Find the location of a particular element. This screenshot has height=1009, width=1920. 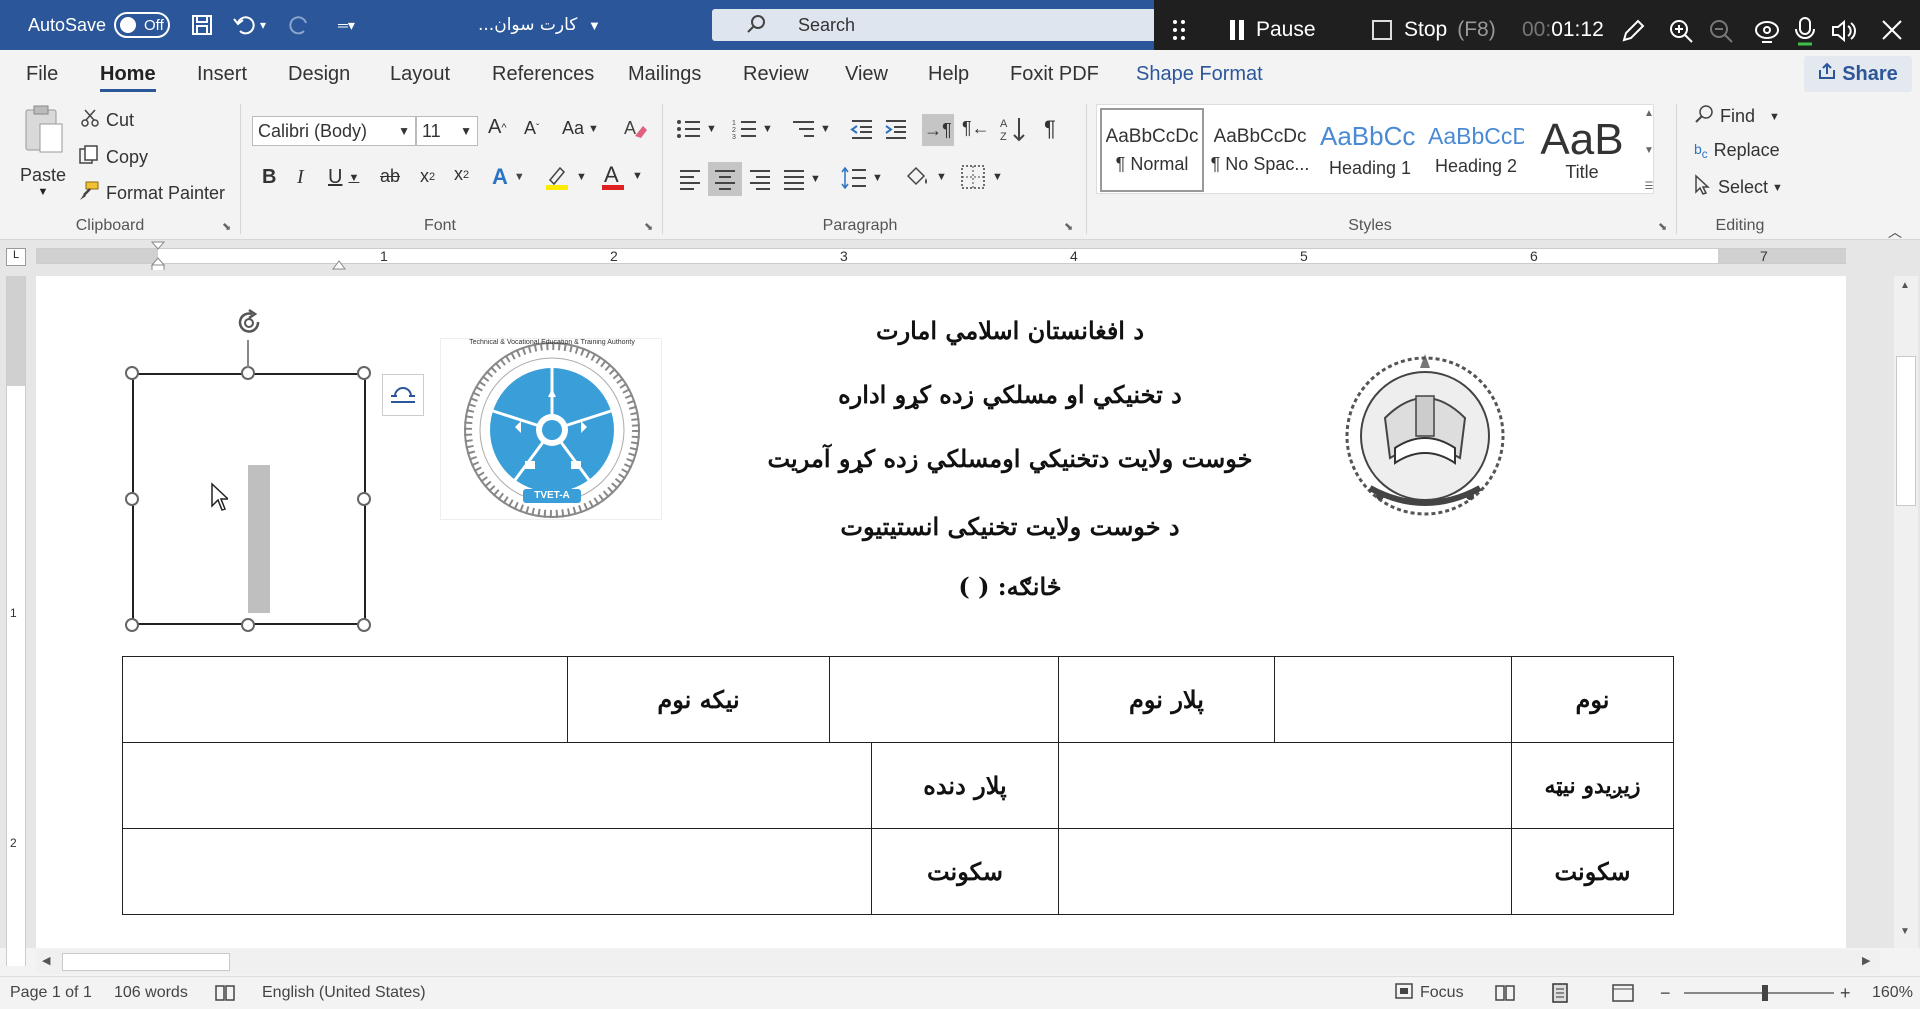

undo-icon: ▾ is located at coordinates (249, 25).